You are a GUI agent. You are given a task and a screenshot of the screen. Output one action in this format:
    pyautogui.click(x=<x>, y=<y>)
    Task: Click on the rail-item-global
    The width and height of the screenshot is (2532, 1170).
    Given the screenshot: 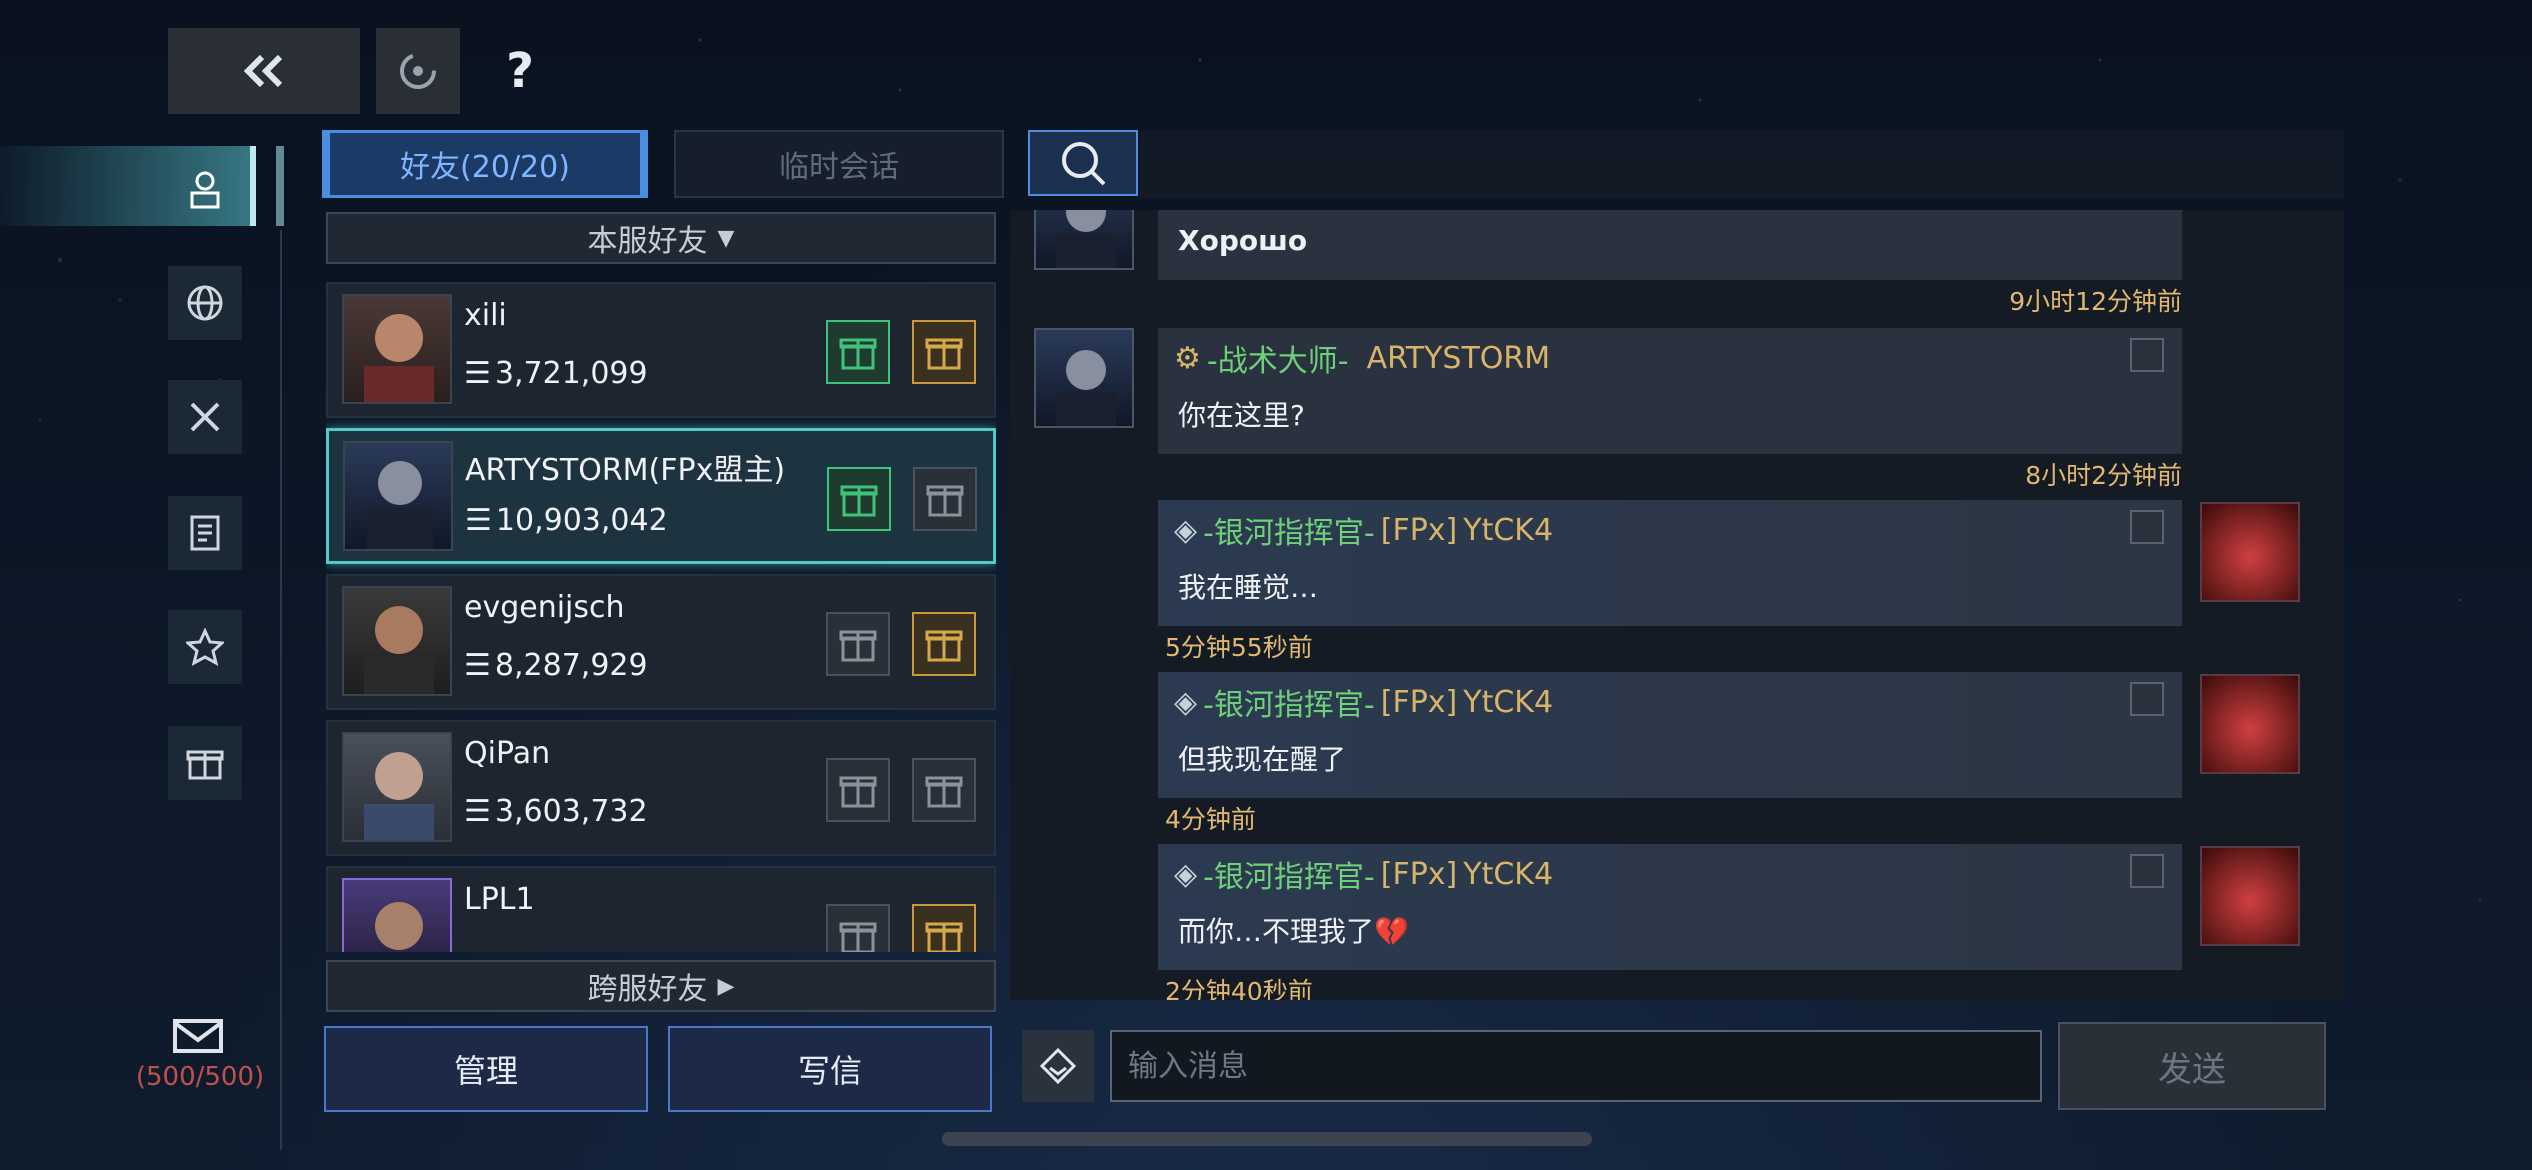 What is the action you would take?
    pyautogui.click(x=205, y=303)
    